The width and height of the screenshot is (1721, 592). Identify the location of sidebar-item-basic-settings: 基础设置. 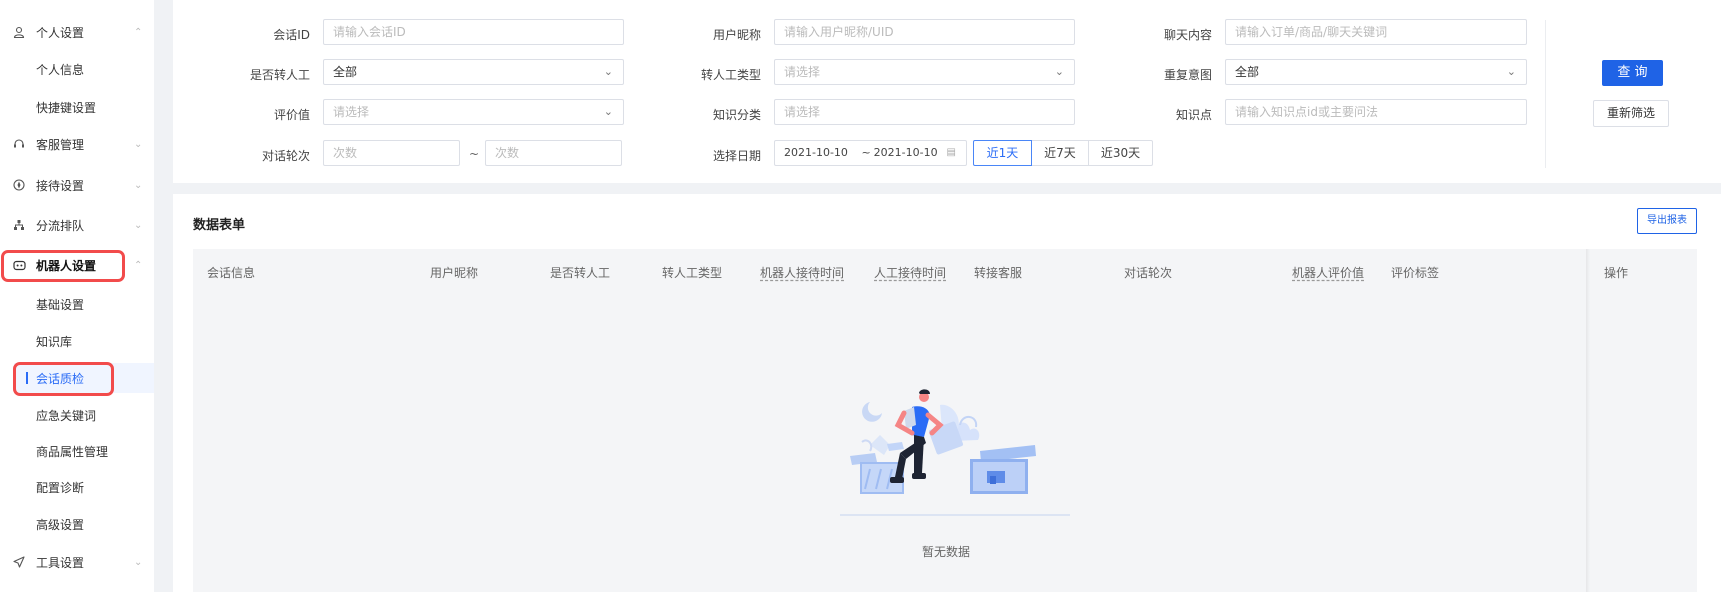
(77, 304).